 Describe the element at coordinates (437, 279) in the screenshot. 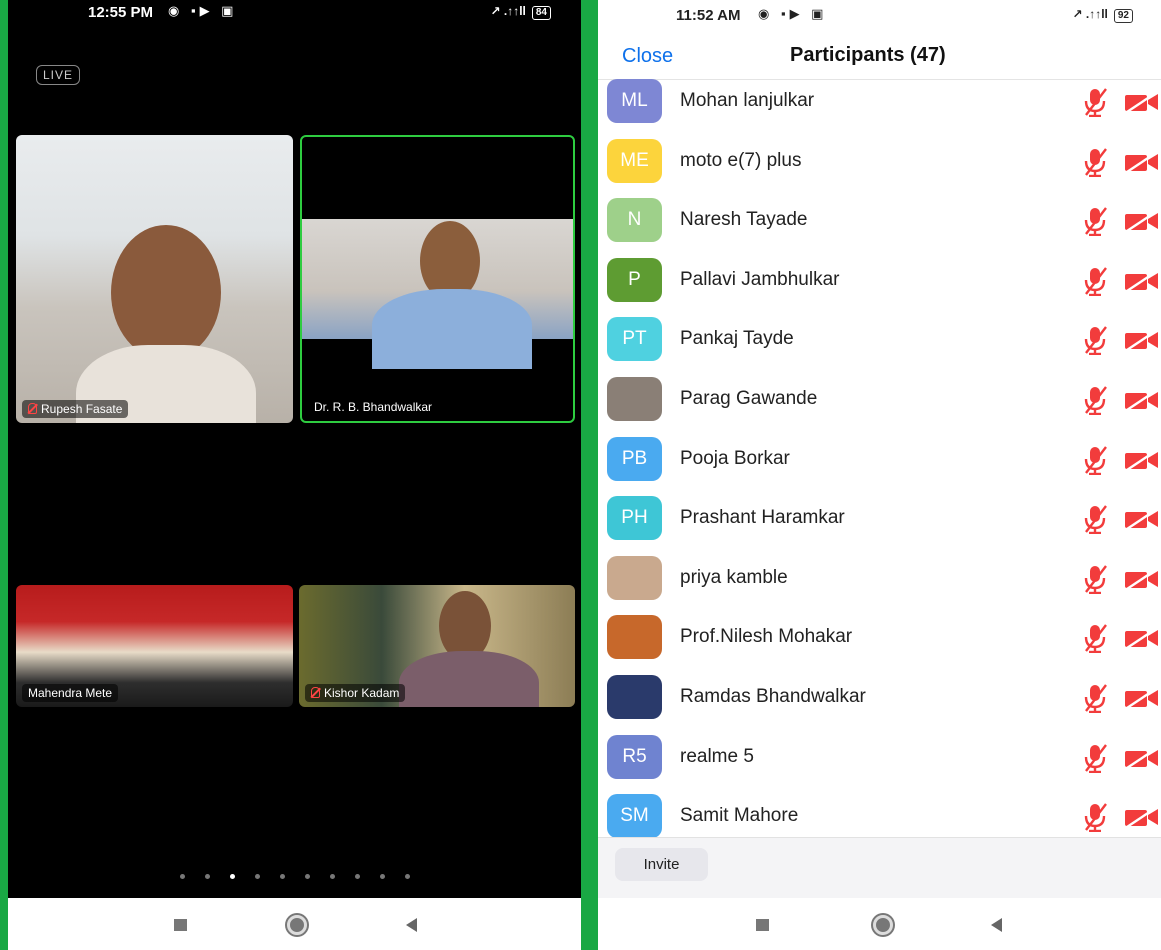

I see `video-tile-bhandwalkar: Dr. R. B. Bhandwalkar` at that location.